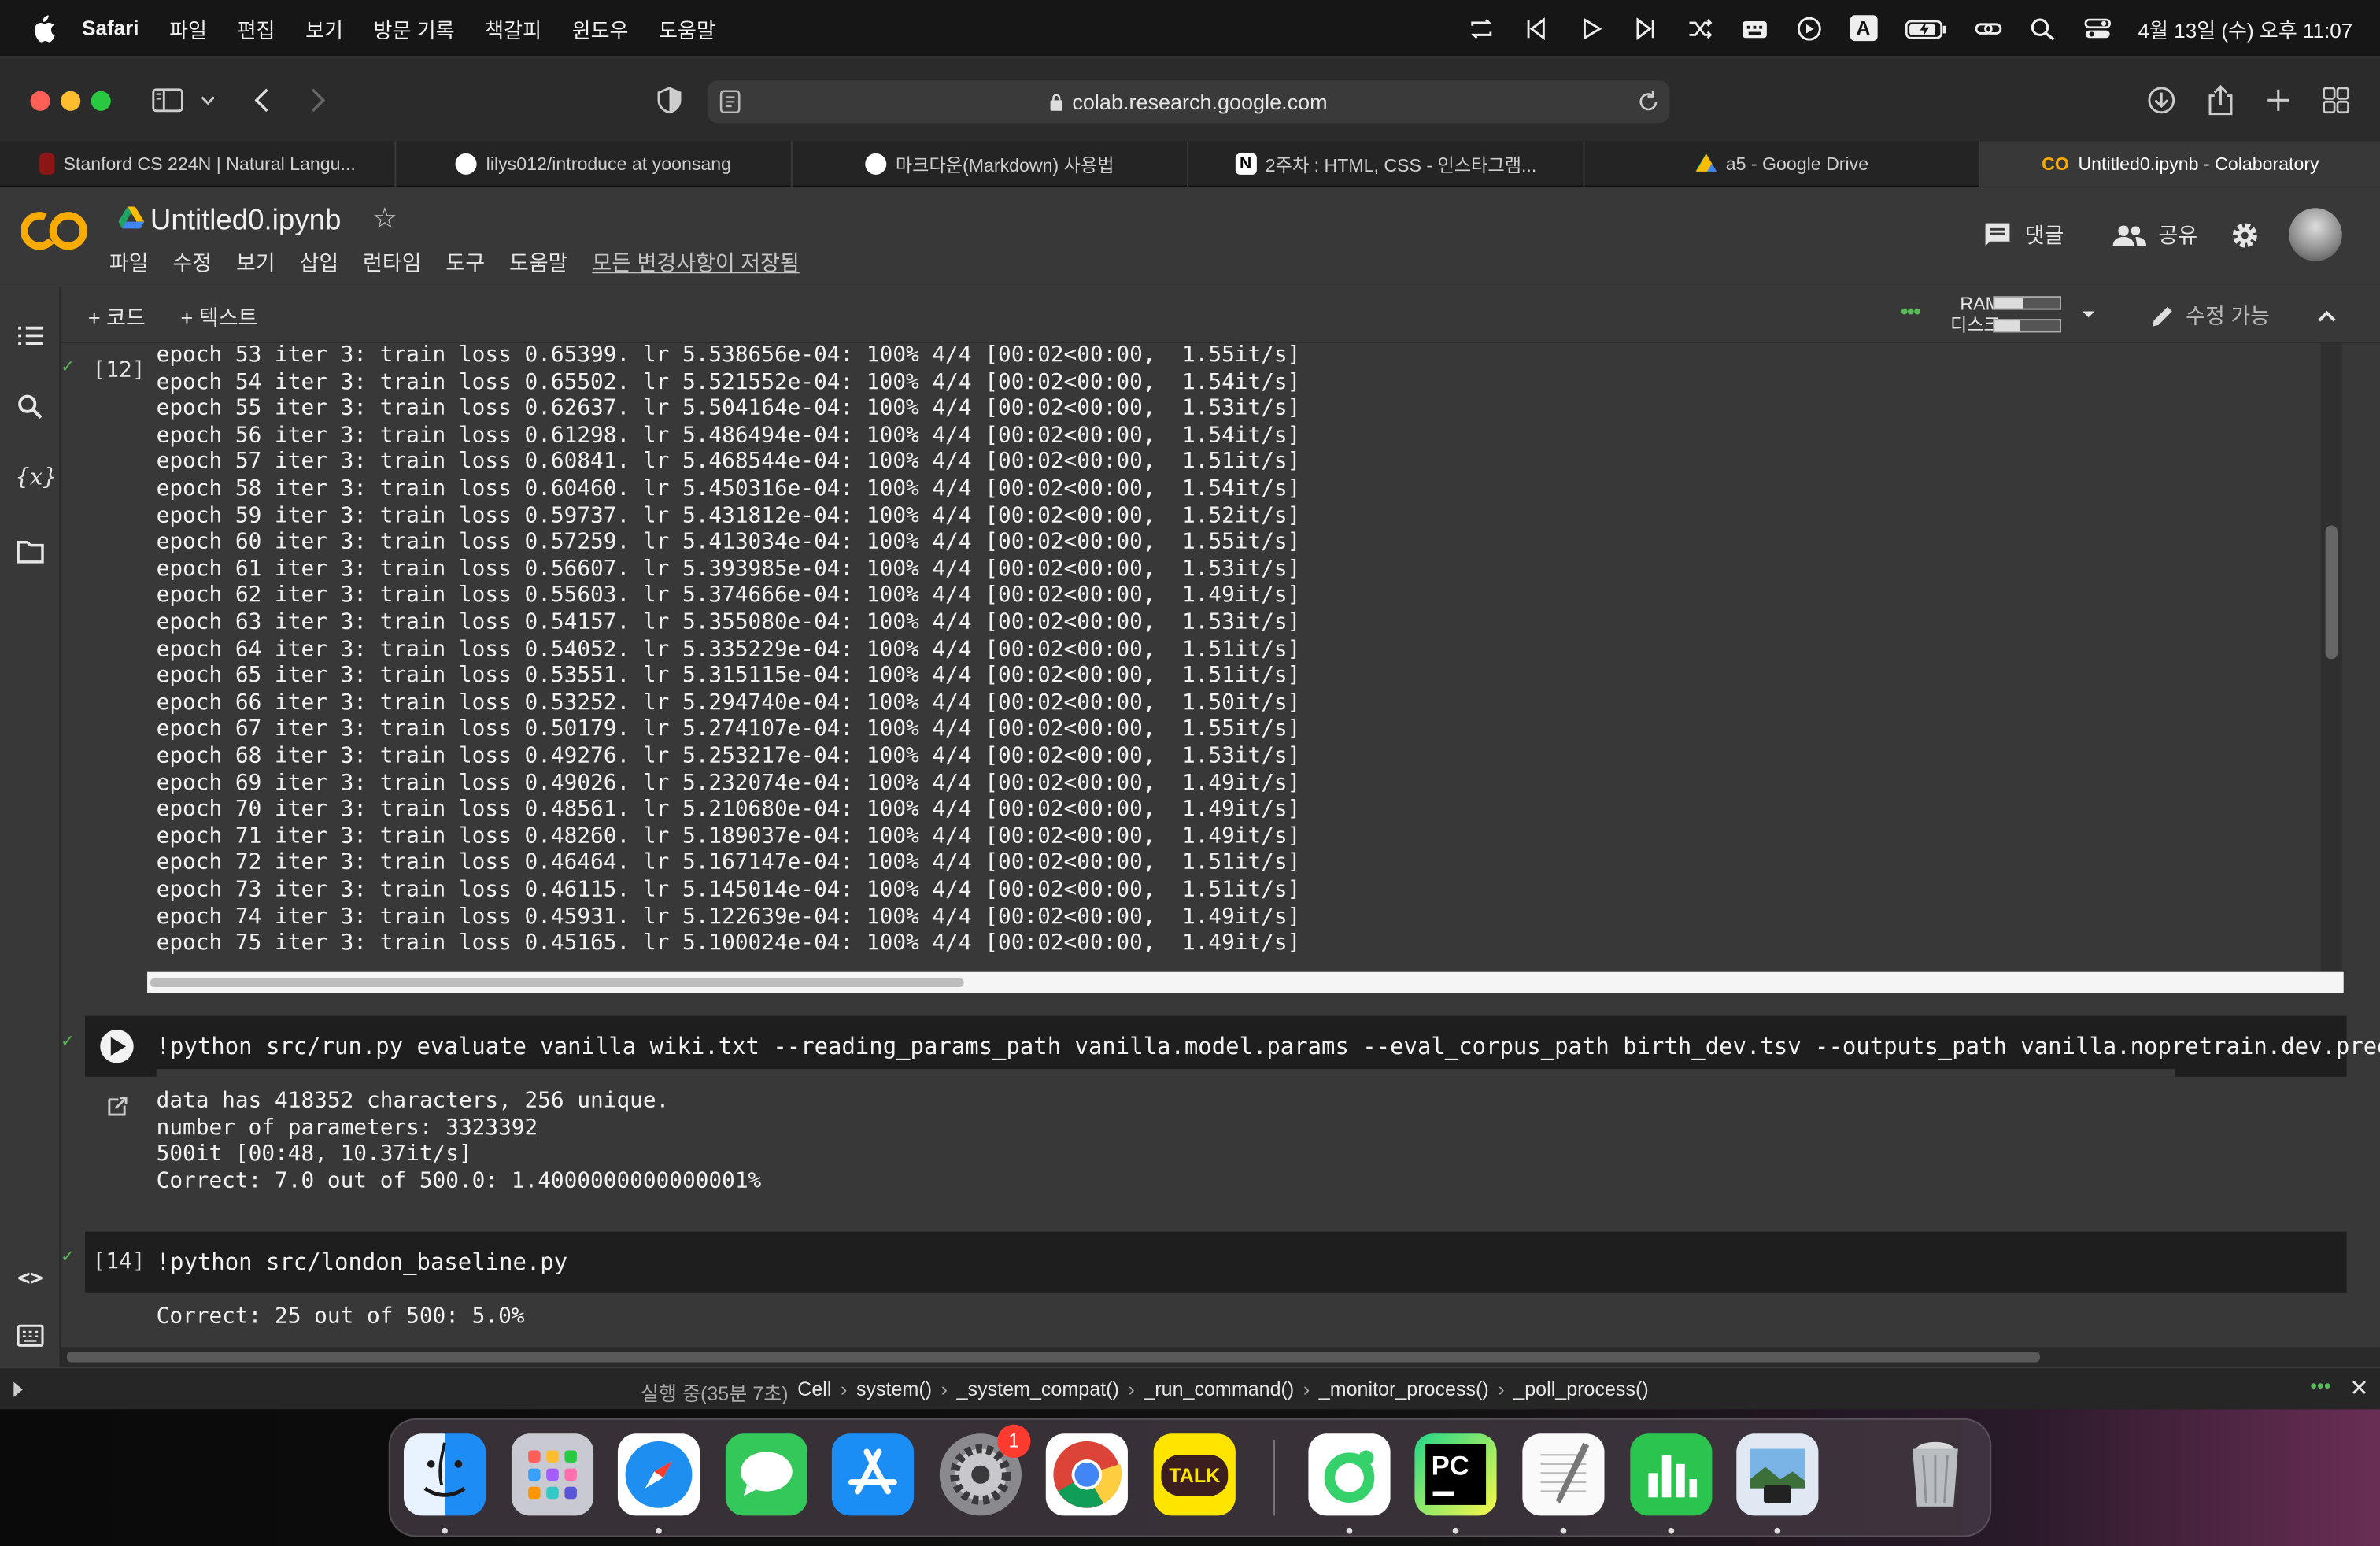  What do you see at coordinates (538, 262) in the screenshot?
I see `colab-menu-help: 도움말` at bounding box center [538, 262].